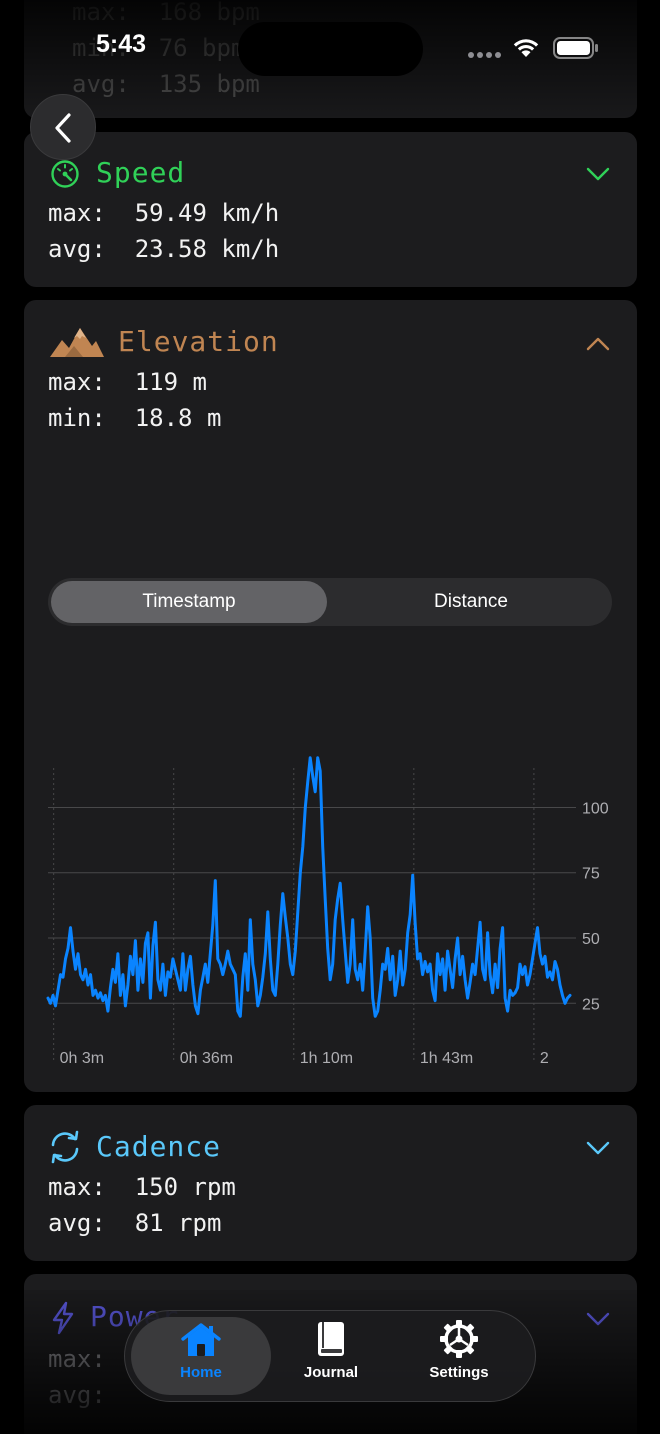 The width and height of the screenshot is (660, 1434). Describe the element at coordinates (331, 1372) in the screenshot. I see `tab-journal-label: Journal` at that location.